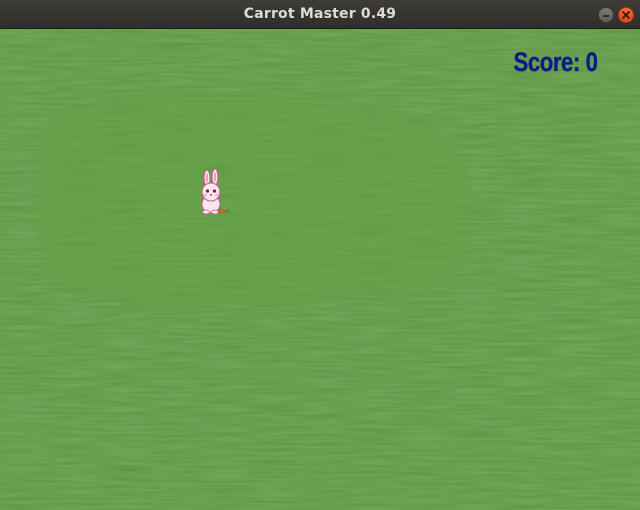 Image resolution: width=640 pixels, height=510 pixels. What do you see at coordinates (223, 211) in the screenshot?
I see `carrot-icon` at bounding box center [223, 211].